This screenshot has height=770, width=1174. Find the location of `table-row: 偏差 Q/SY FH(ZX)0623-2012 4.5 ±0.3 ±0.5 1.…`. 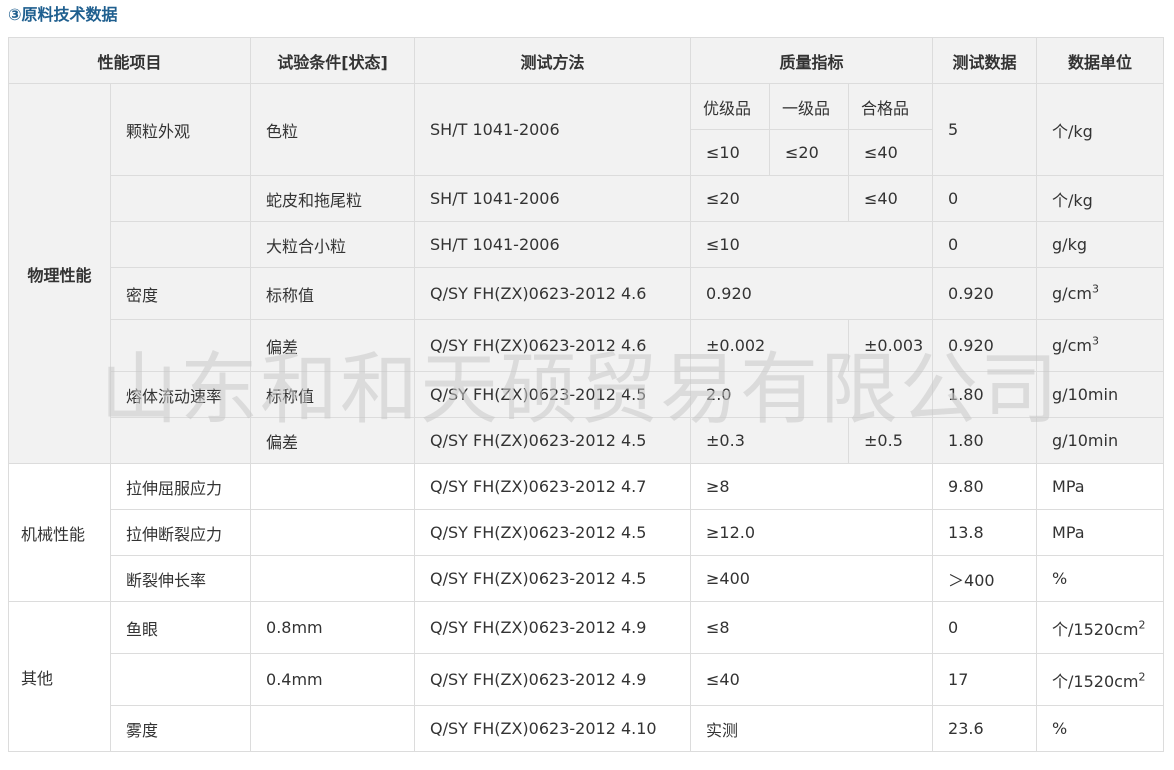

table-row: 偏差 Q/SY FH(ZX)0623-2012 4.5 ±0.3 ±0.5 1.… is located at coordinates (587, 440).